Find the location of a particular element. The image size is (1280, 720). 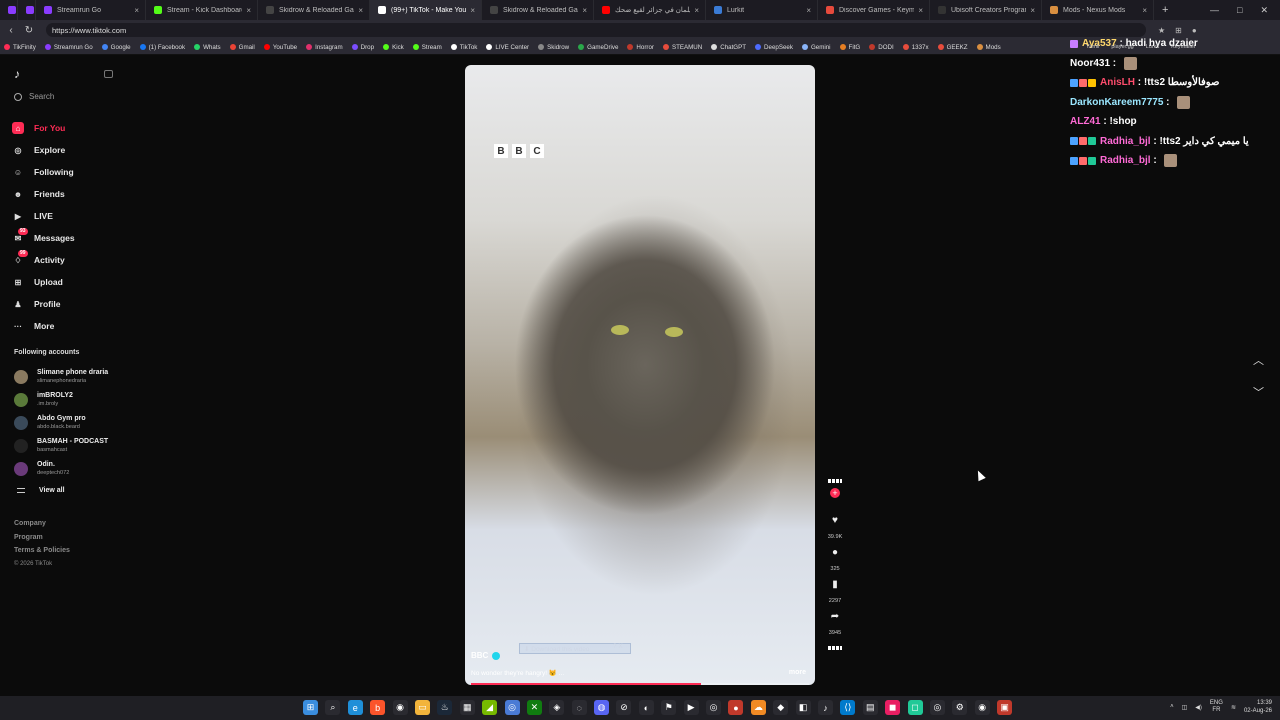

bookmark-item: Mods is located at coordinates (988, 47).